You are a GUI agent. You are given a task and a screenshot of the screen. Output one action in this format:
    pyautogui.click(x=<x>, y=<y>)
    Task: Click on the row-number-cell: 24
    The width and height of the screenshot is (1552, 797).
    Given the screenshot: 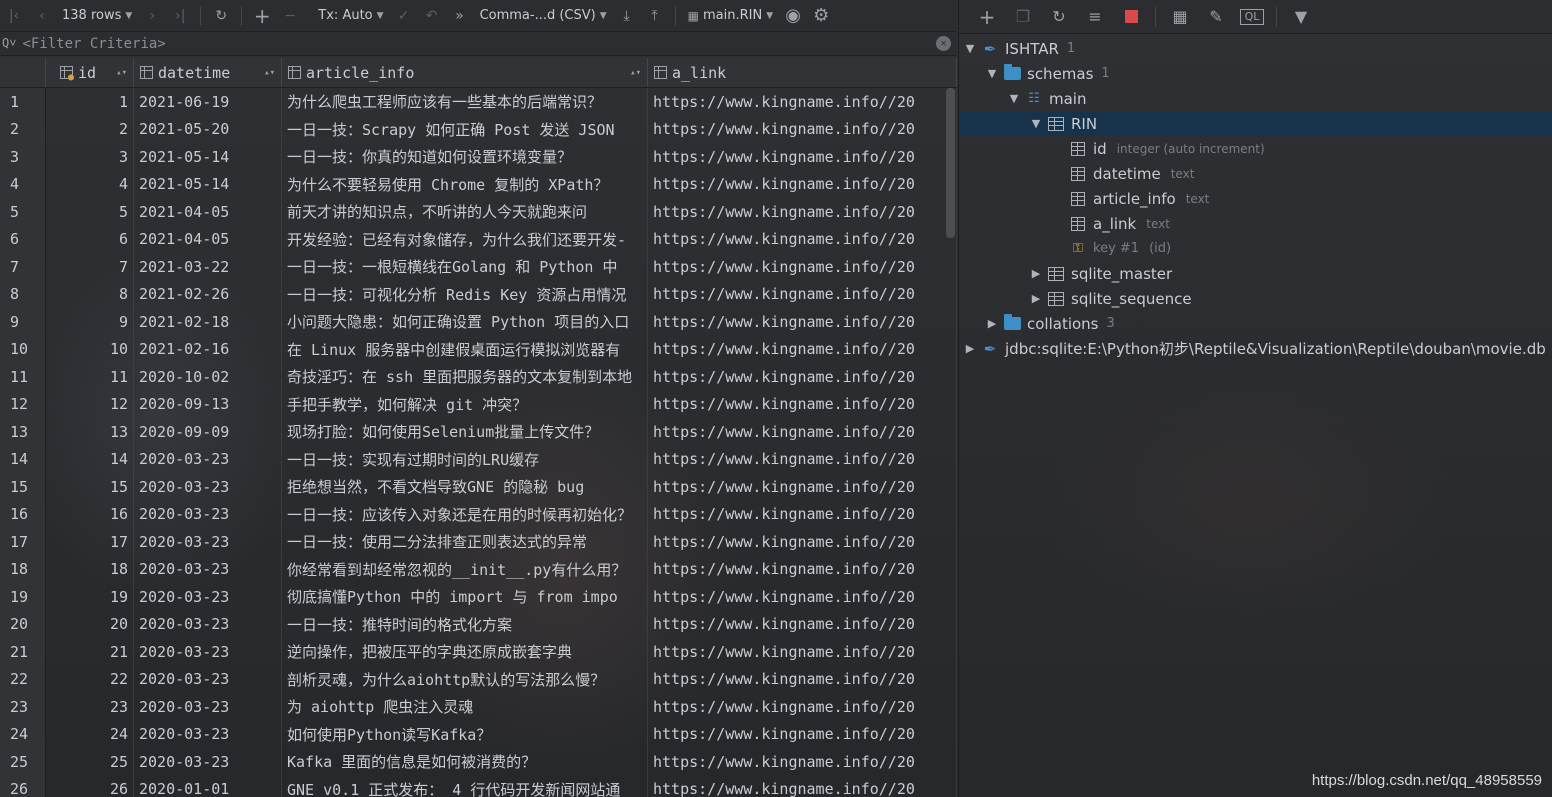 What is the action you would take?
    pyautogui.click(x=23, y=734)
    